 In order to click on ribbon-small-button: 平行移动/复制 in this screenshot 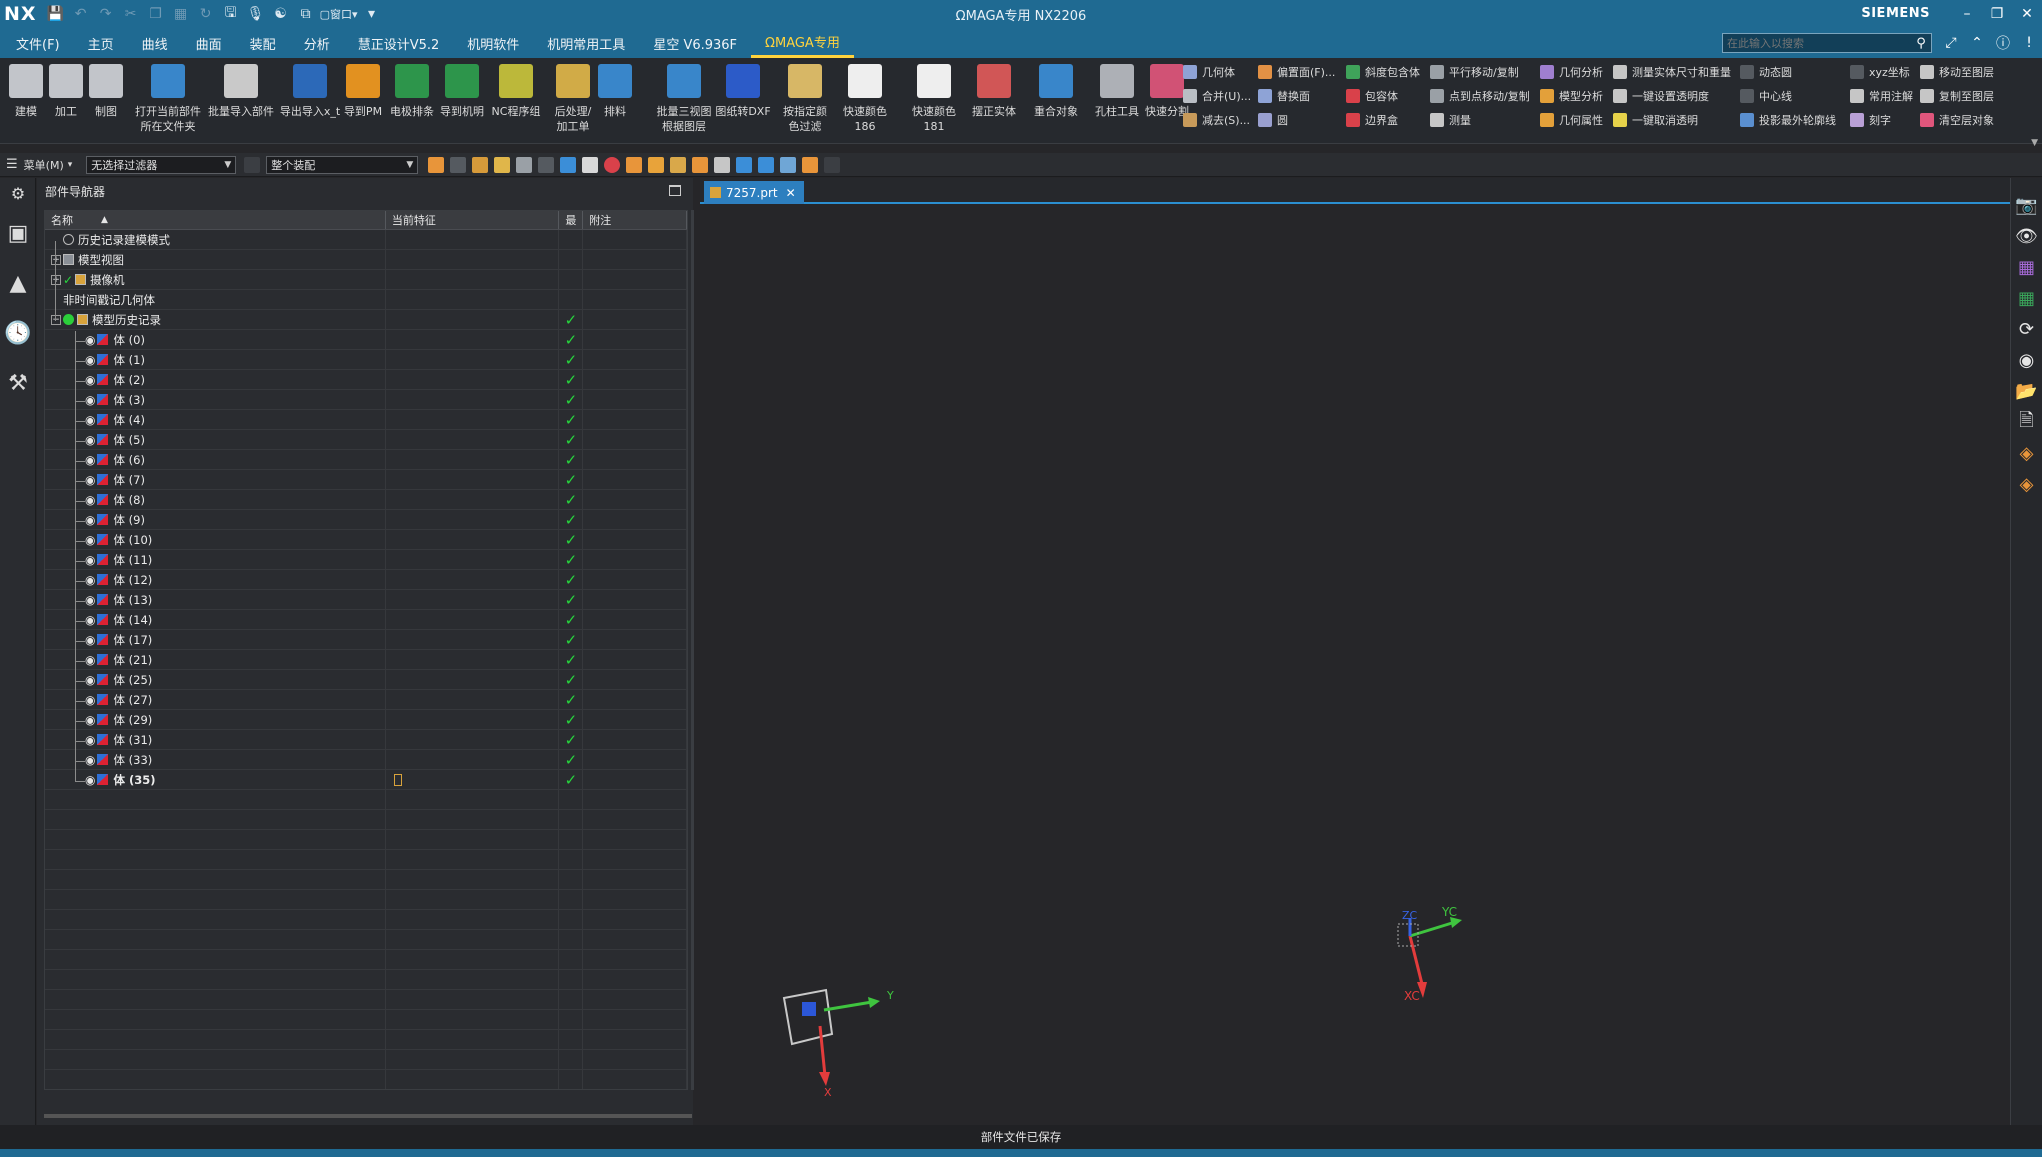, I will do `click(1480, 72)`.